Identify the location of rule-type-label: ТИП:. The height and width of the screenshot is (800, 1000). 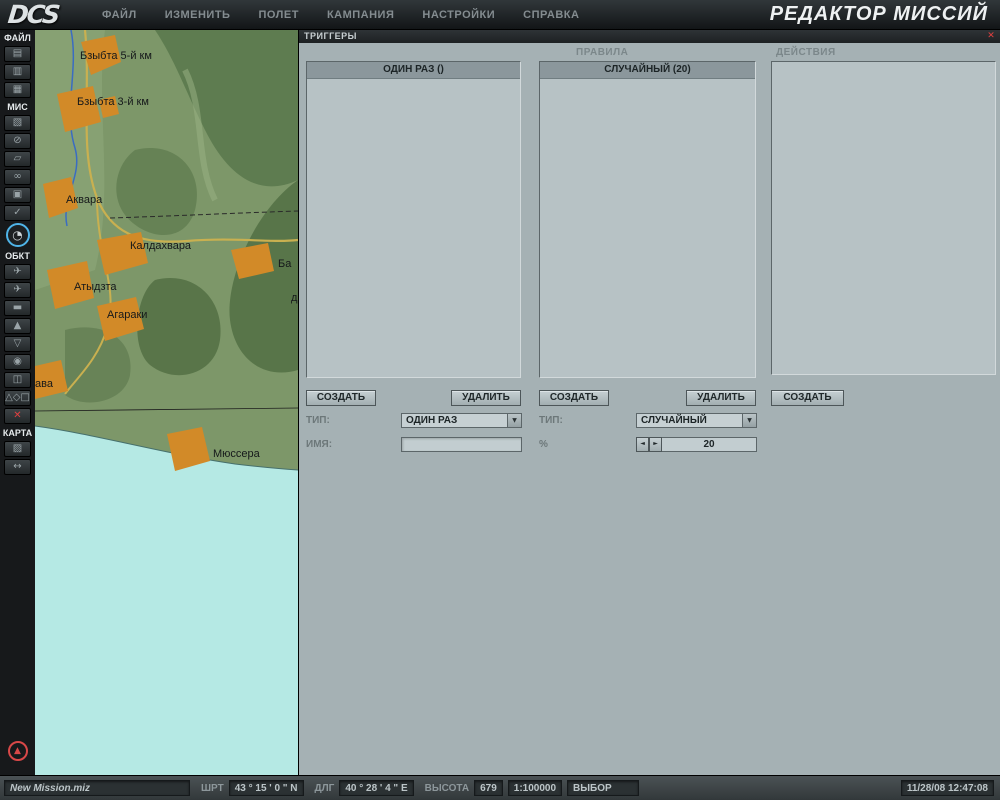
(551, 420).